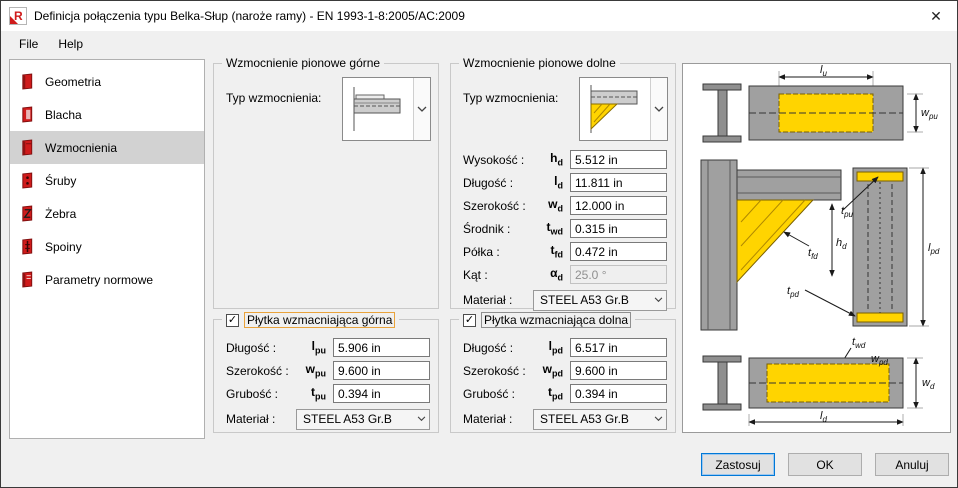 The image size is (958, 488). Describe the element at coordinates (859, 343) in the screenshot. I see `svg-text: twd` at that location.